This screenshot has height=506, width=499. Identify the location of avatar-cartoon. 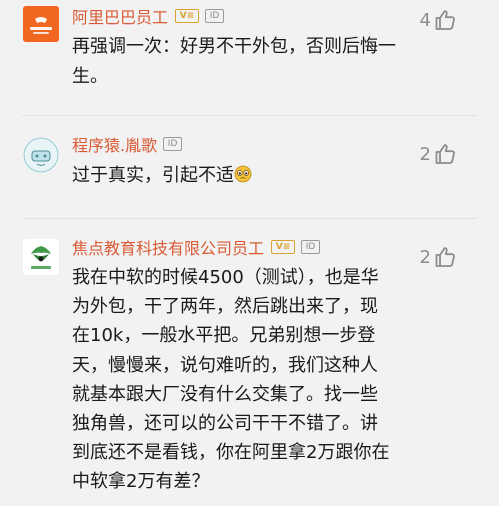
(41, 155).